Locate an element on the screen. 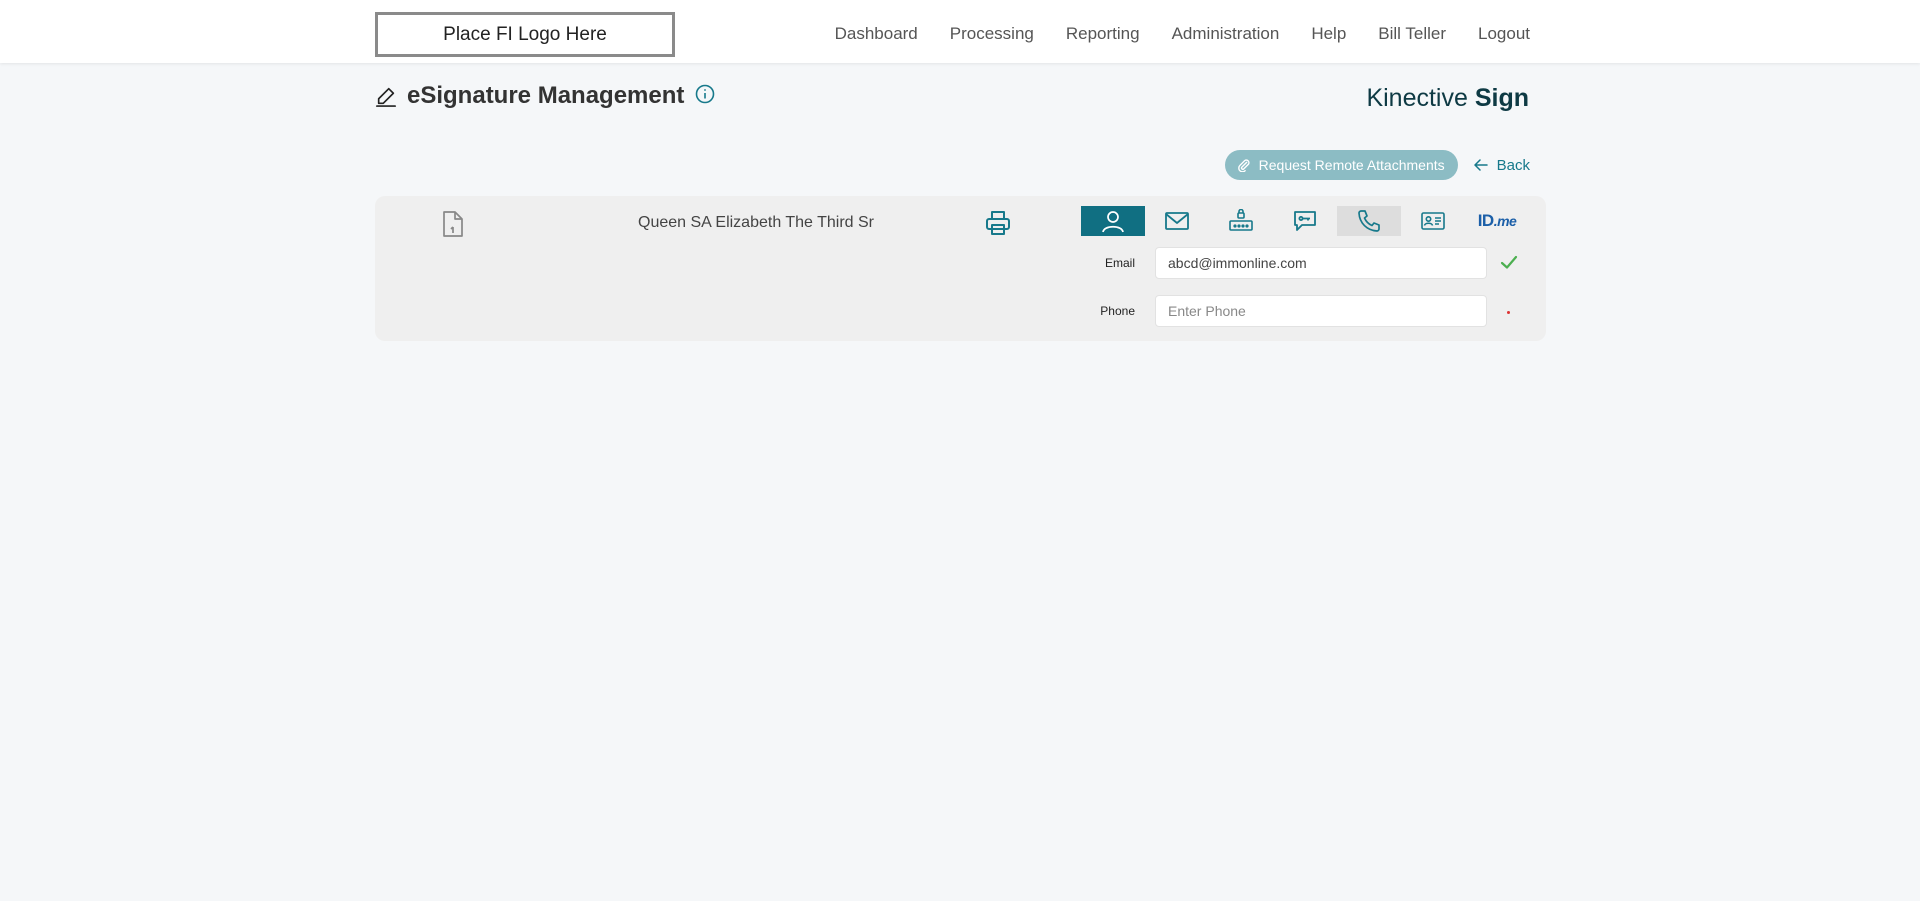 This screenshot has height=901, width=1920. phone-icon is located at coordinates (1369, 221).